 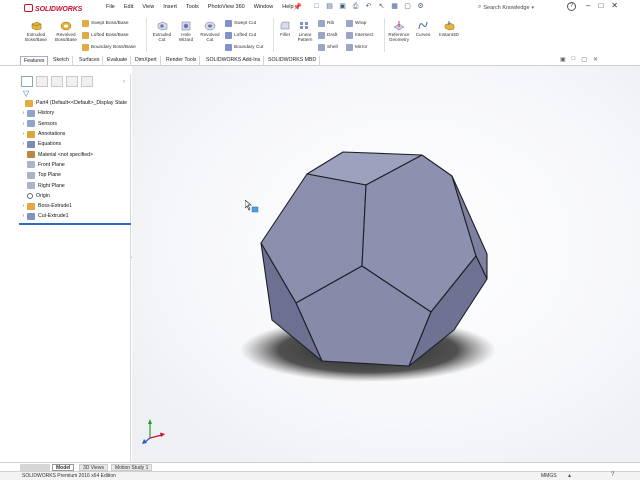 What do you see at coordinates (273, 35) in the screenshot?
I see `toolbar-separator` at bounding box center [273, 35].